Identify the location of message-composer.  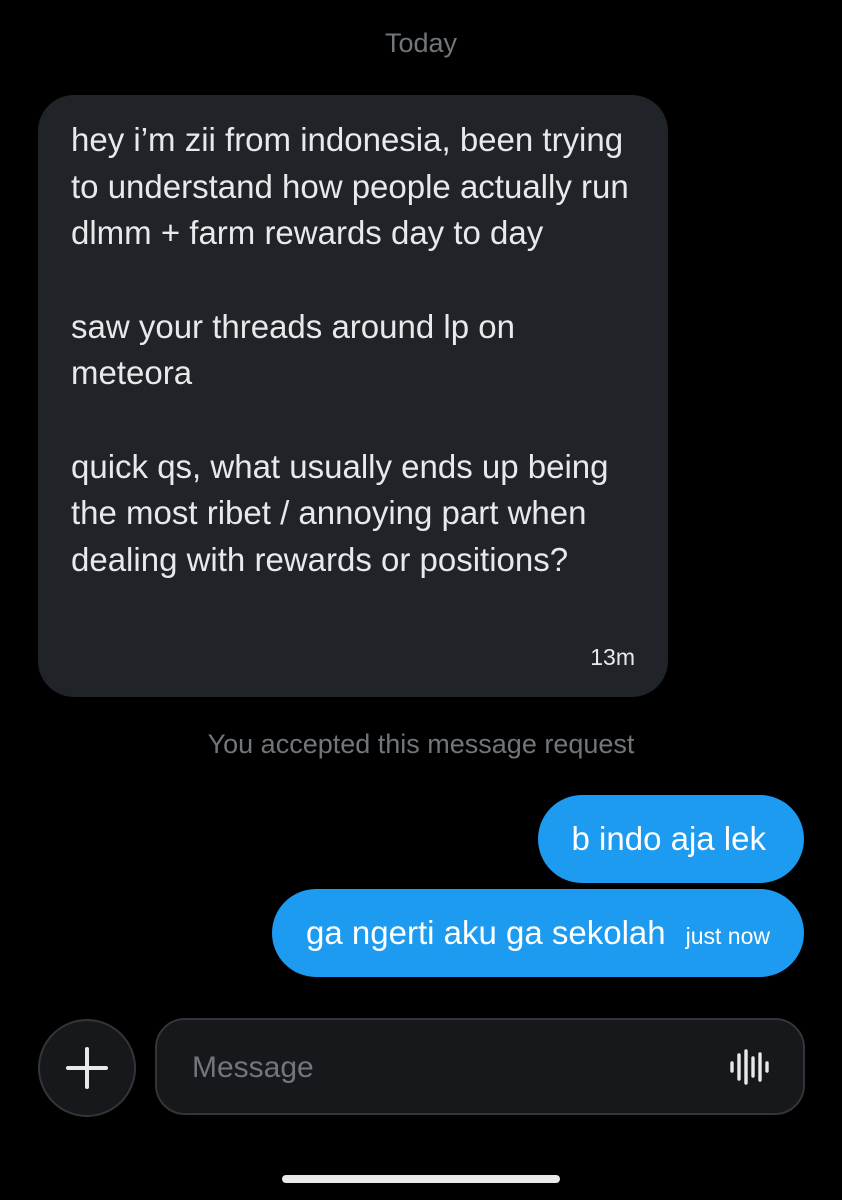
(480, 1066).